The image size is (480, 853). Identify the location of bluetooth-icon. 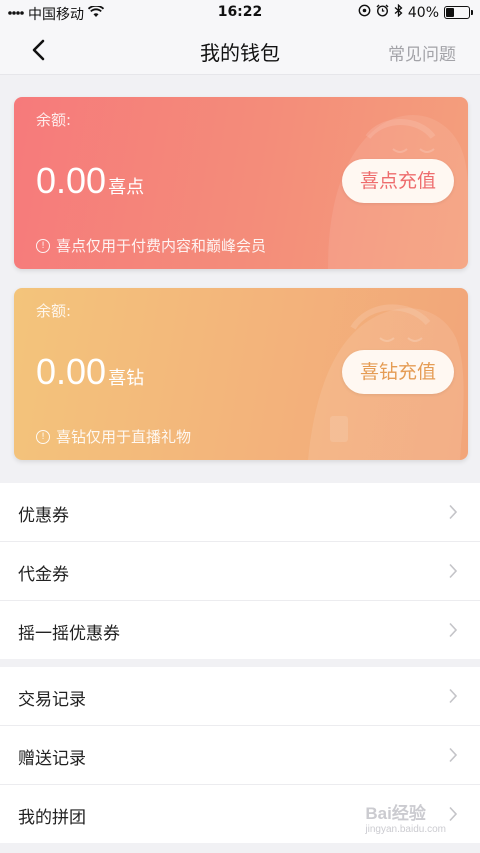
(398, 12).